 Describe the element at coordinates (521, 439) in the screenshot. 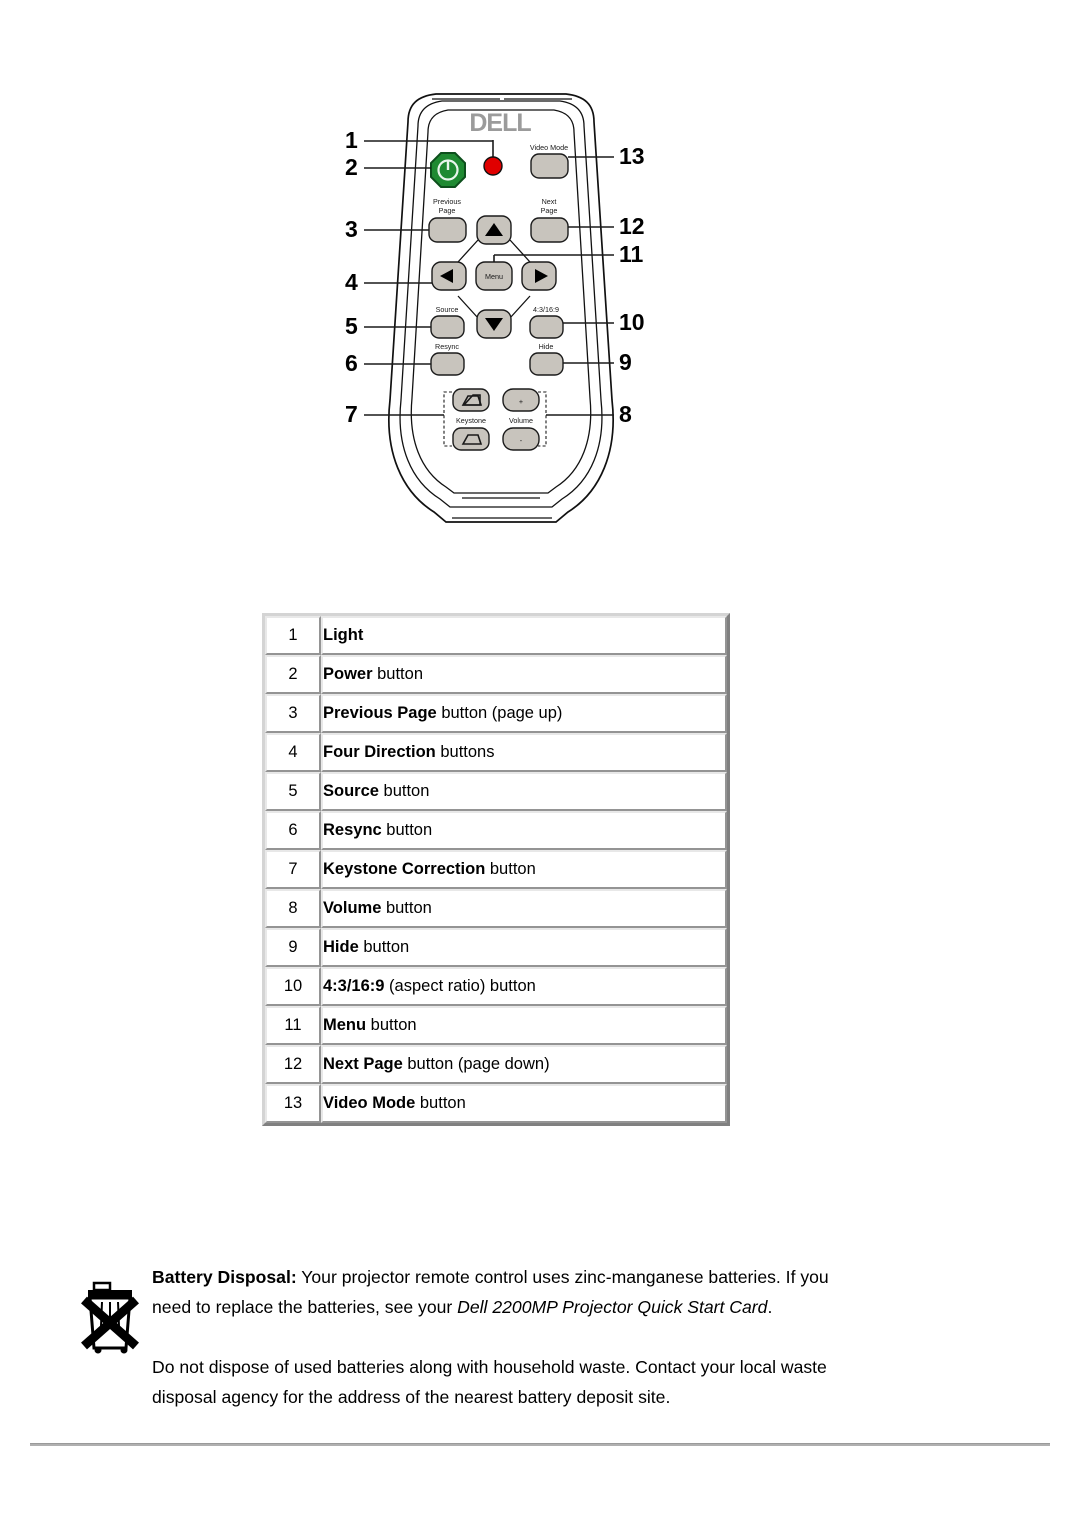

I see `volume-down-button: -` at that location.